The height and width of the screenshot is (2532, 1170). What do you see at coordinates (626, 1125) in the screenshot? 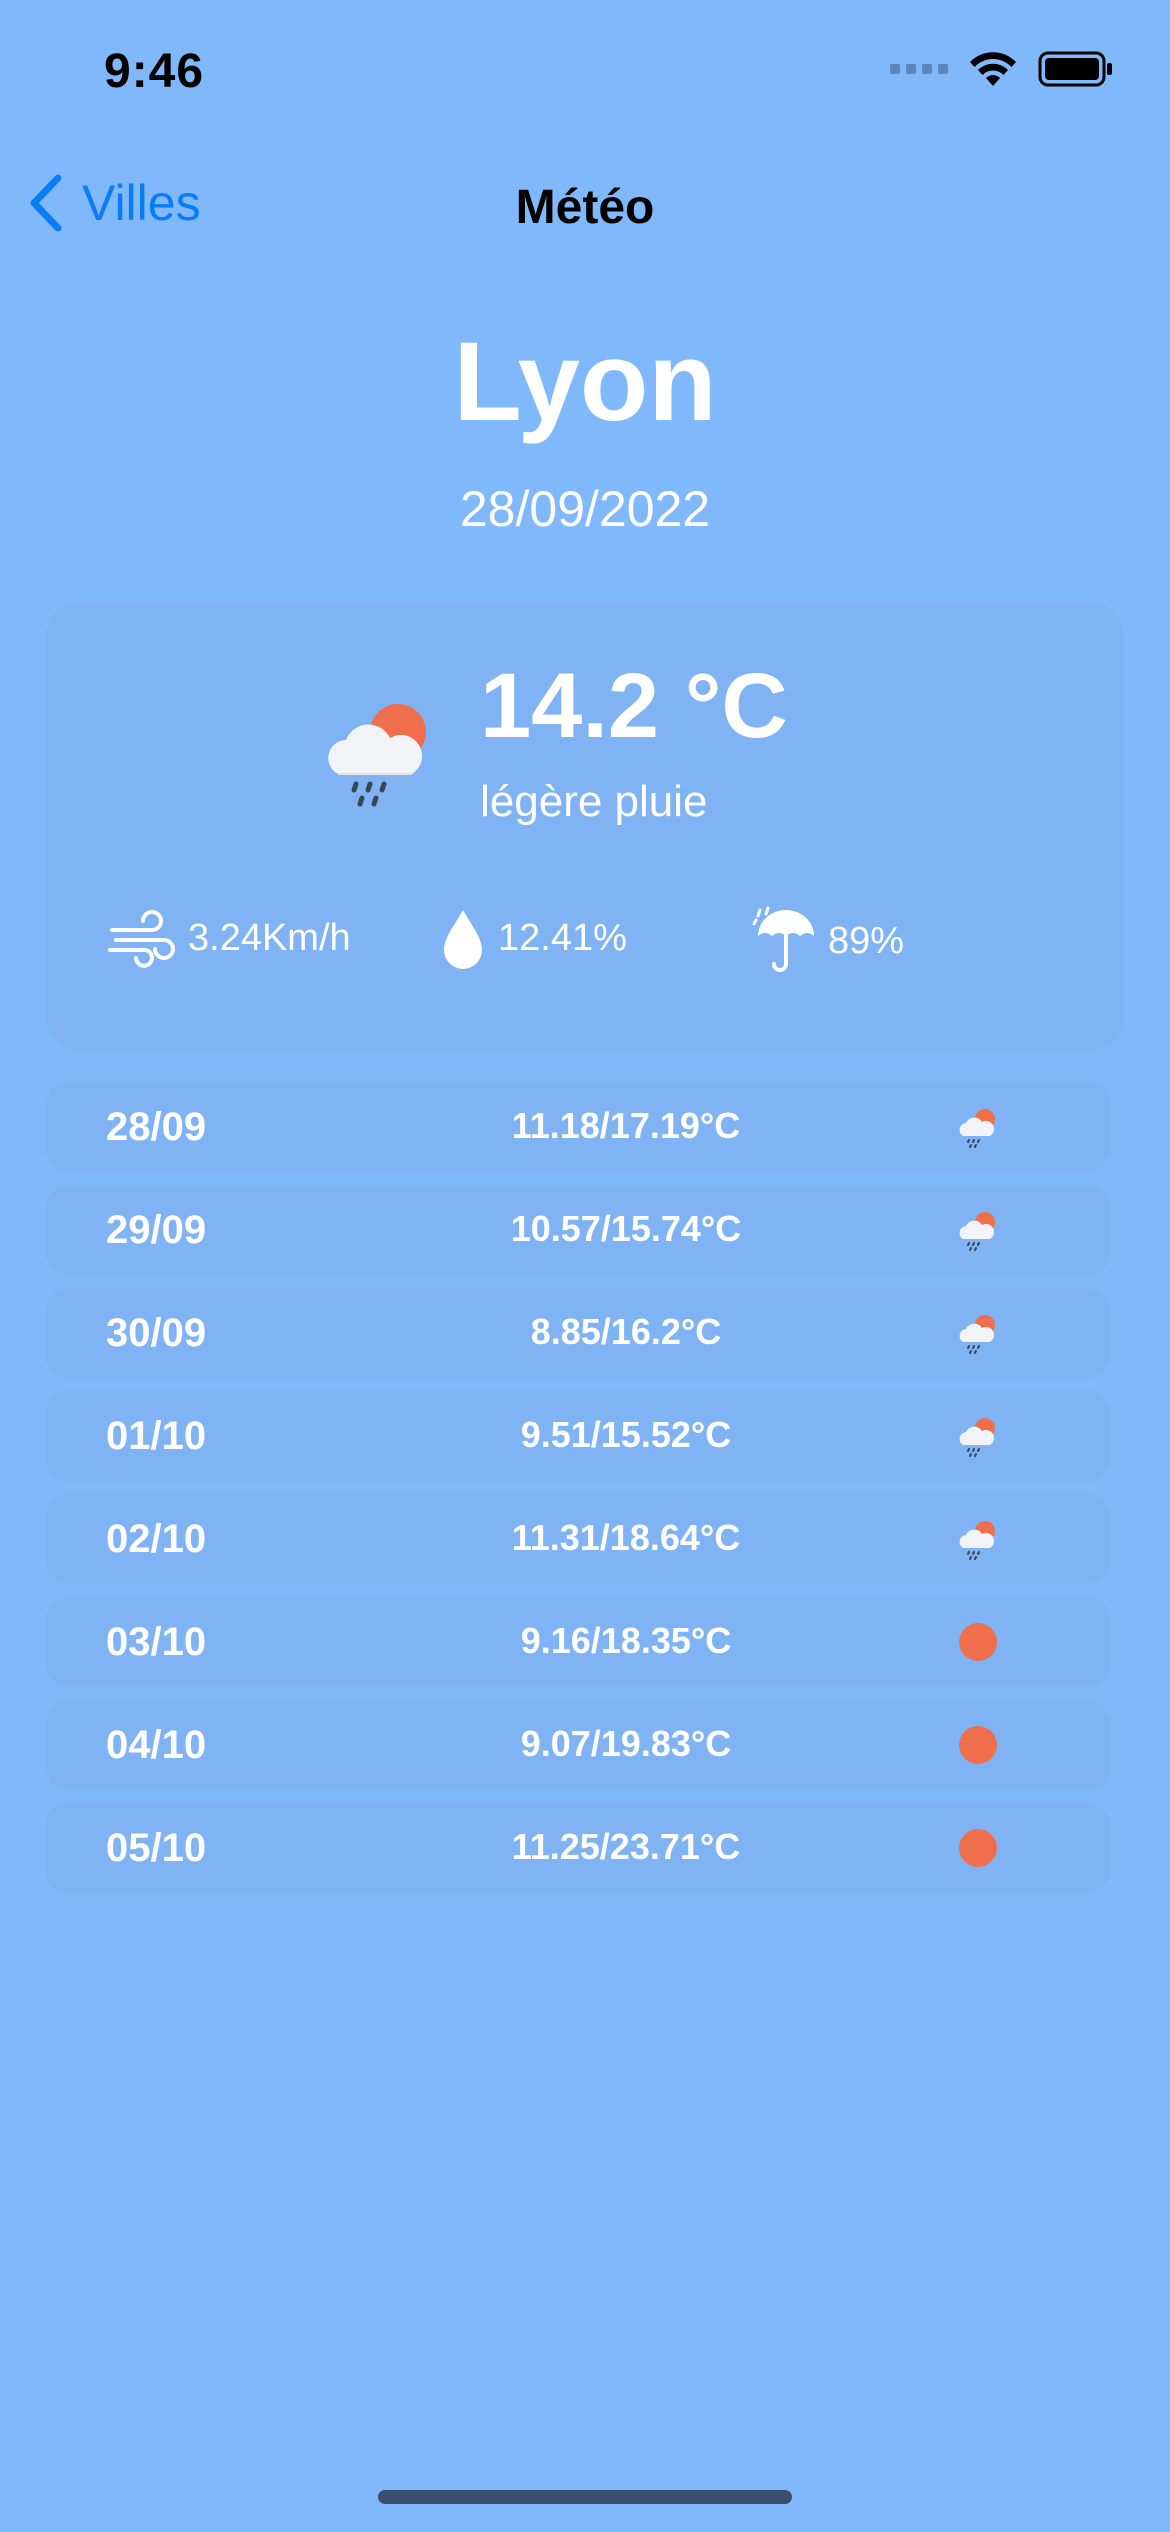
I see `forecast-temperature-range: 11.18/17.19°C` at bounding box center [626, 1125].